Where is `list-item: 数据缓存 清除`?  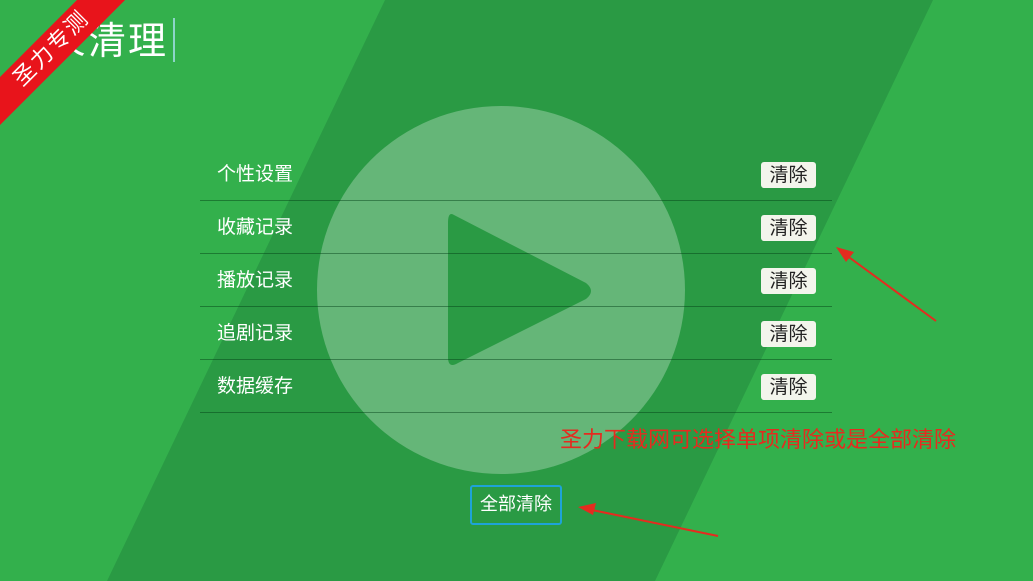 list-item: 数据缓存 清除 is located at coordinates (516, 386).